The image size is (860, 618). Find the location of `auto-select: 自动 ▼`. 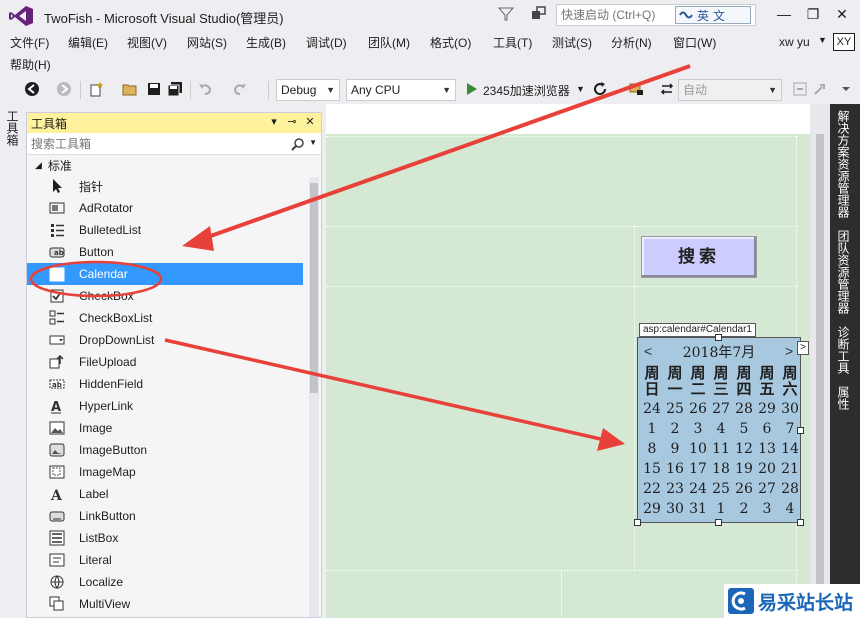

auto-select: 自动 ▼ is located at coordinates (730, 90).